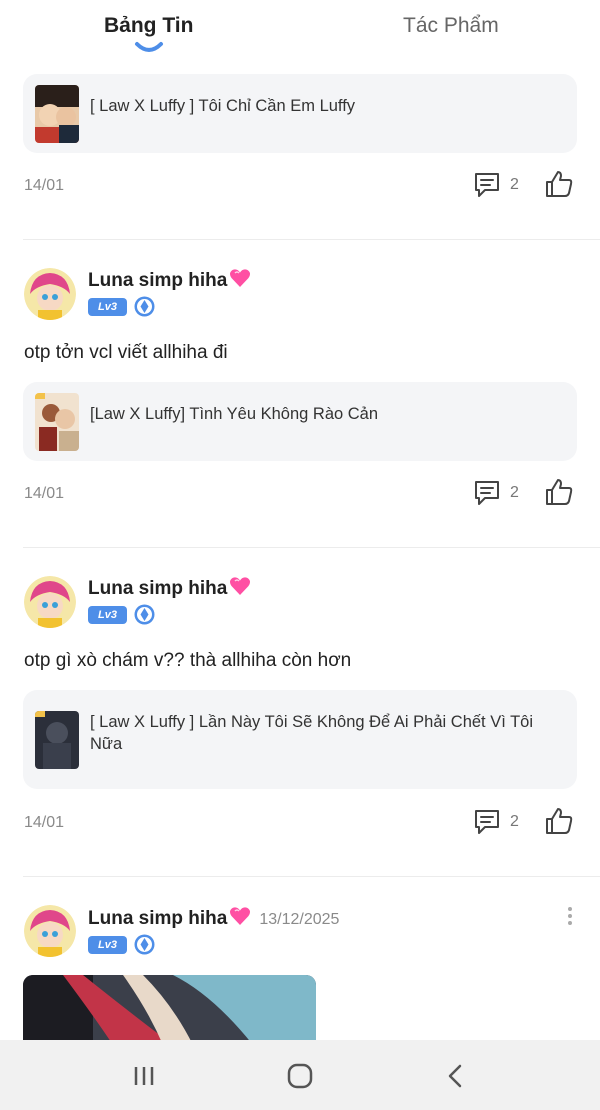  I want to click on work-card: [ Law X Luffy ] Tôi Chỉ Cần Em Luffy, so click(300, 113).